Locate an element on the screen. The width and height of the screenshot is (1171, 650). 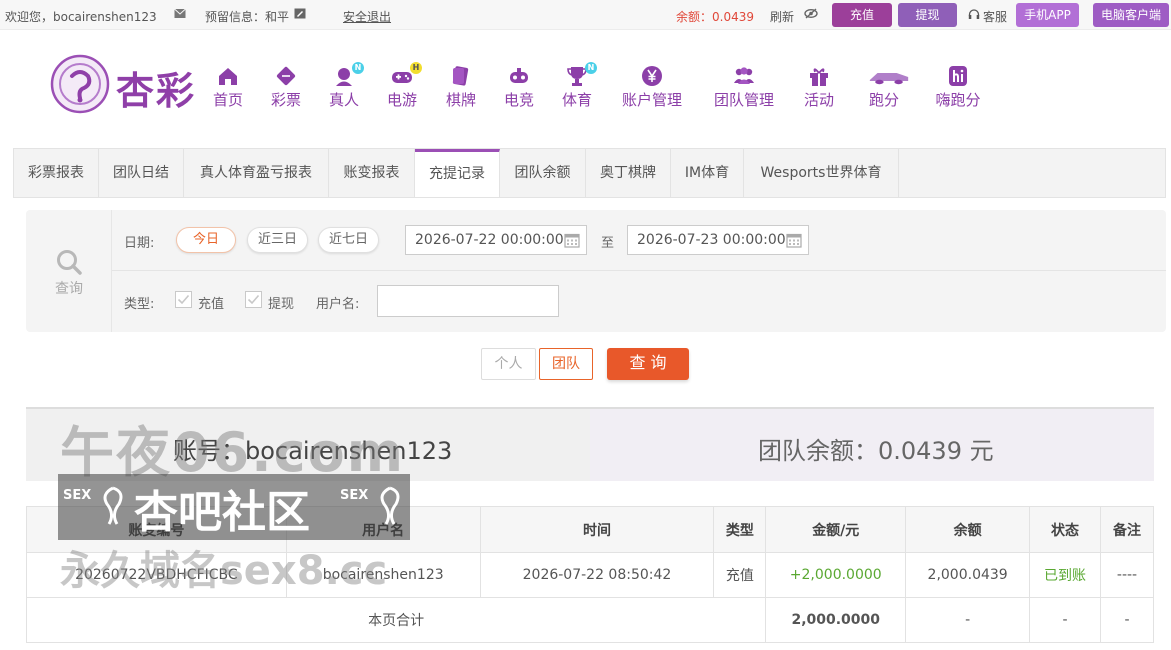
col-username: 用户名 is located at coordinates (383, 529).